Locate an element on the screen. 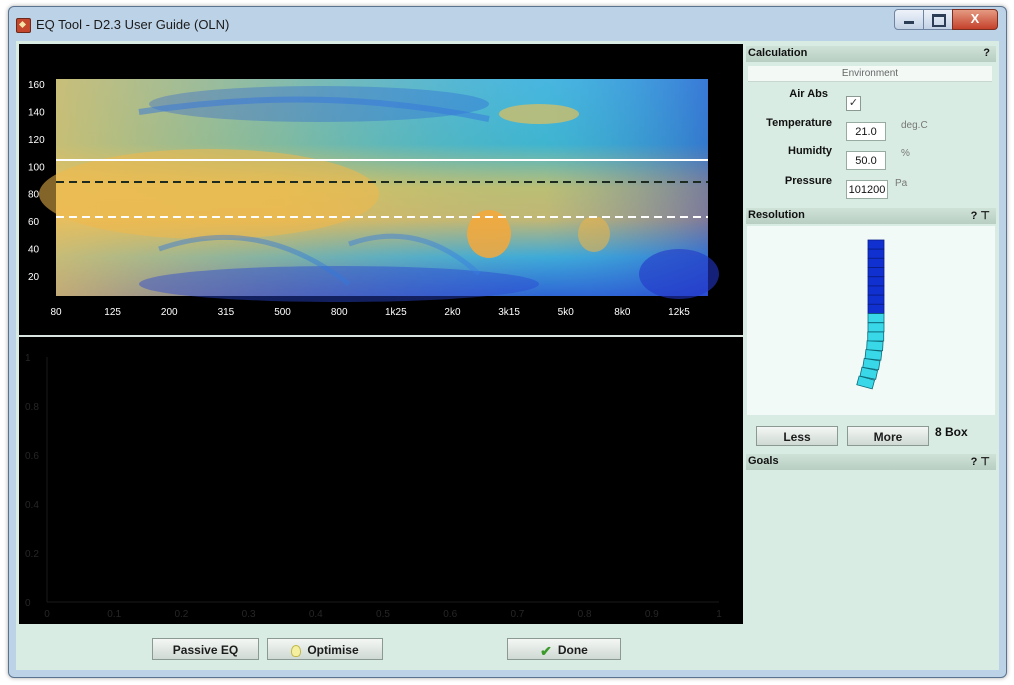 This screenshot has width=1014, height=685. maximize-button is located at coordinates (938, 19).